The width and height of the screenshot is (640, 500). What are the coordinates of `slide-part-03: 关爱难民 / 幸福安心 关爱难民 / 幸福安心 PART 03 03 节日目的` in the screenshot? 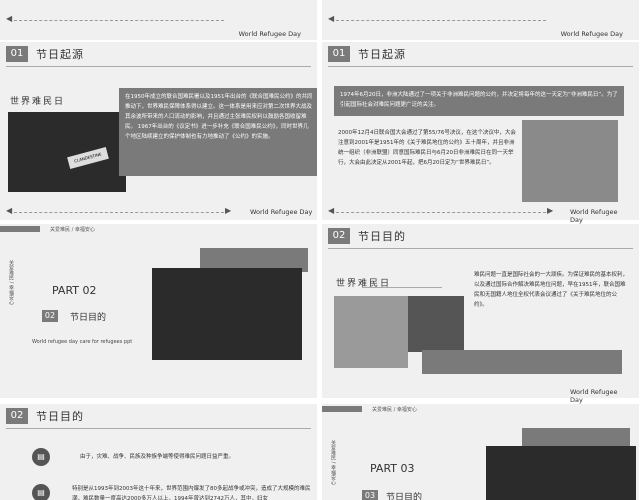 It's located at (480, 452).